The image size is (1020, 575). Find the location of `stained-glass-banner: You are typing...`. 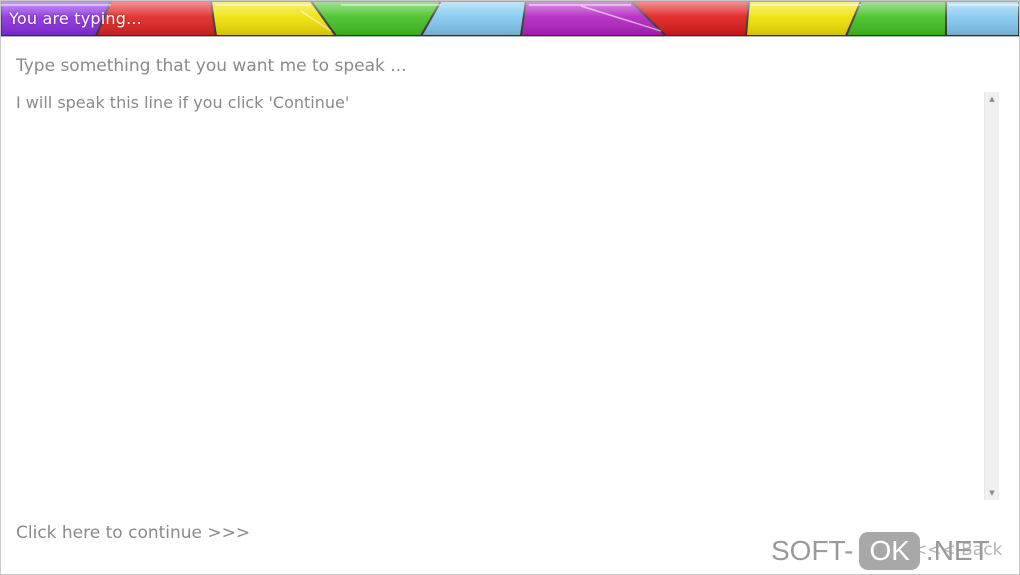

stained-glass-banner: You are typing... is located at coordinates (510, 19).